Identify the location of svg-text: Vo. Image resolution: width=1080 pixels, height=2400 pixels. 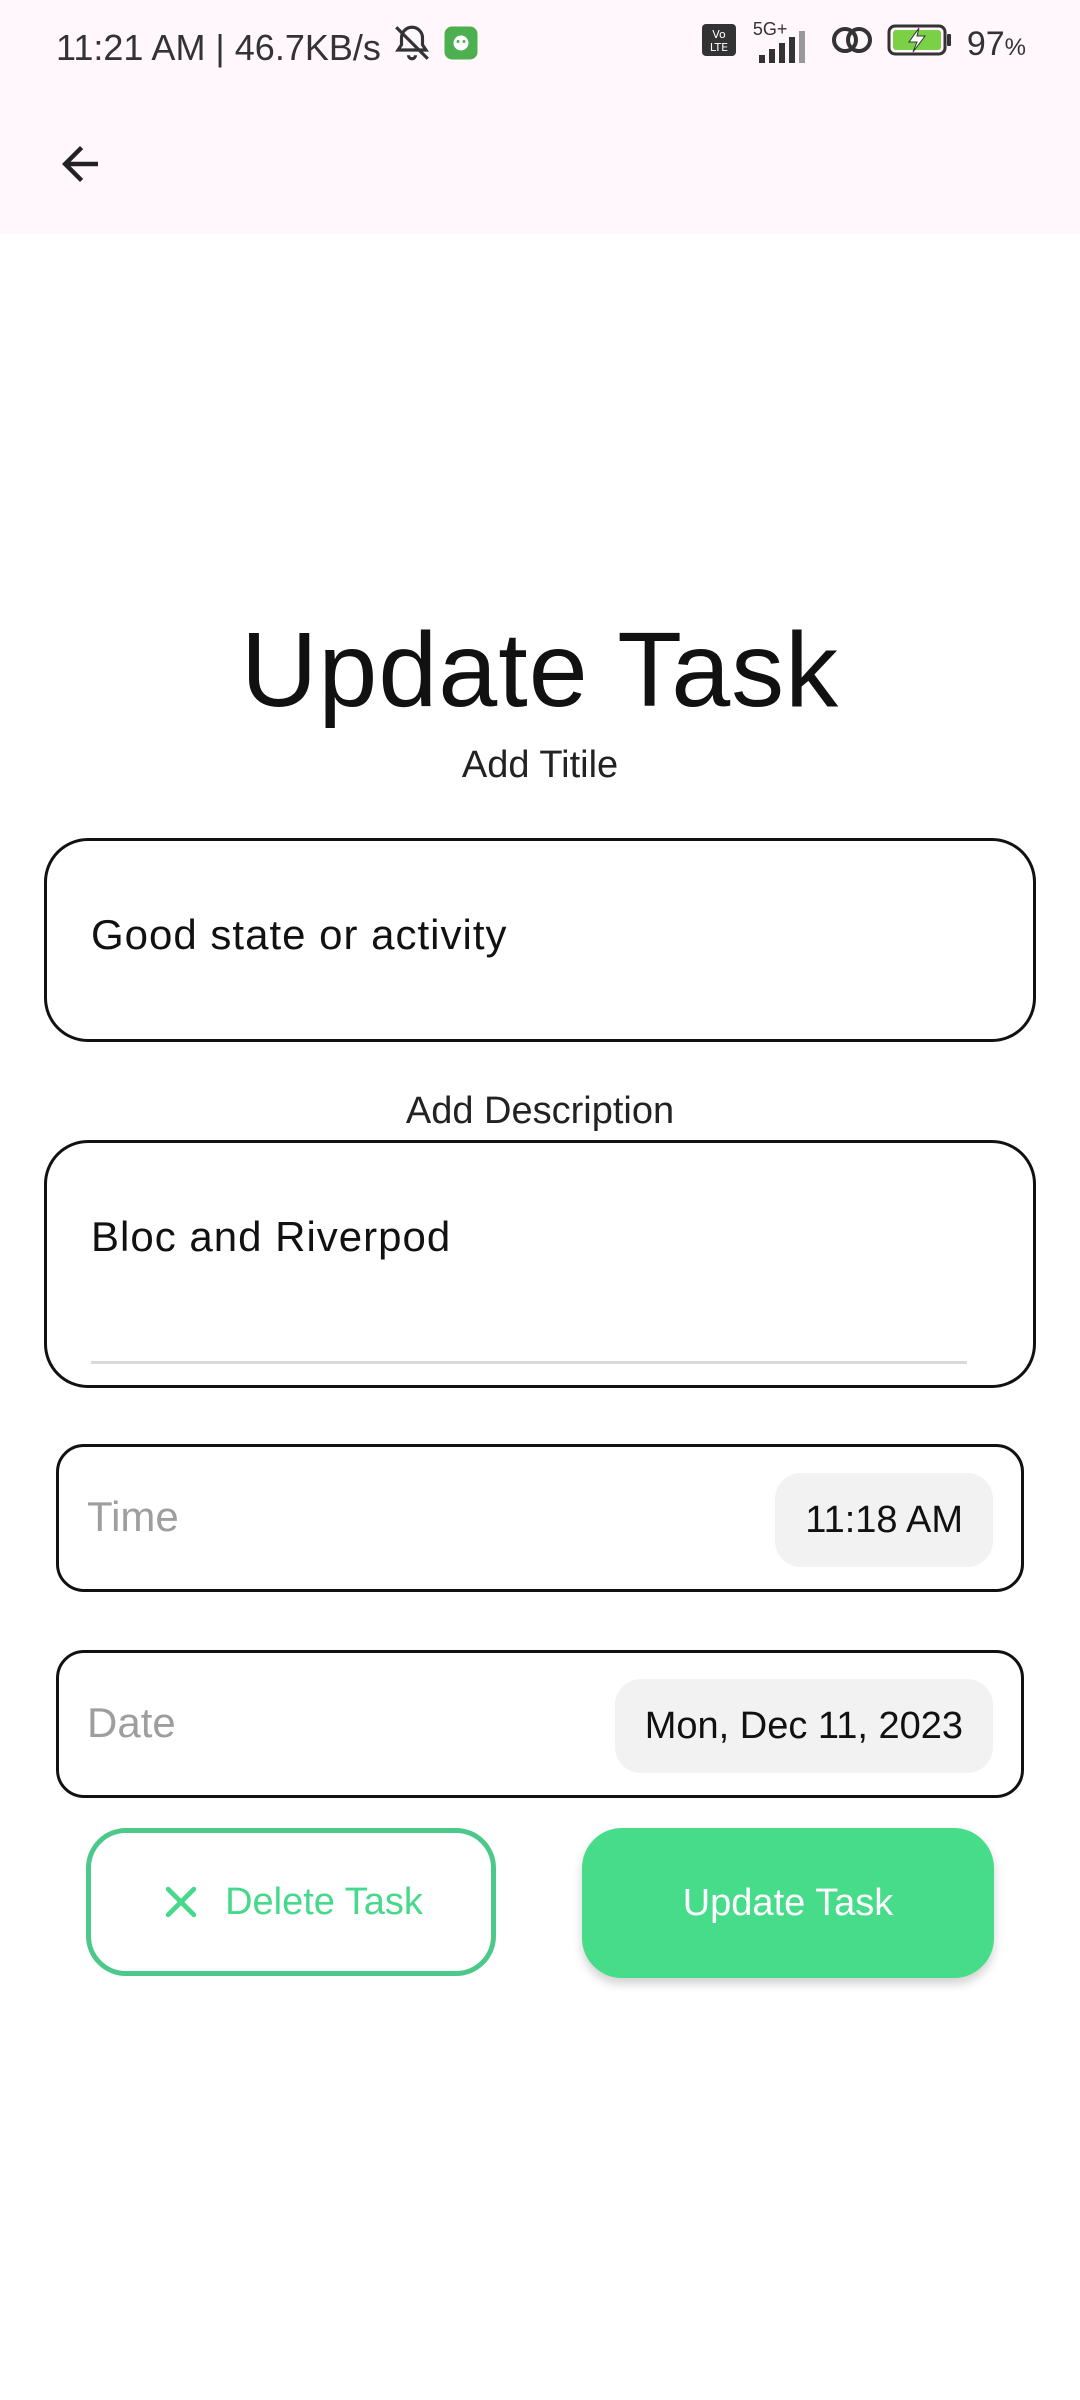
(719, 34).